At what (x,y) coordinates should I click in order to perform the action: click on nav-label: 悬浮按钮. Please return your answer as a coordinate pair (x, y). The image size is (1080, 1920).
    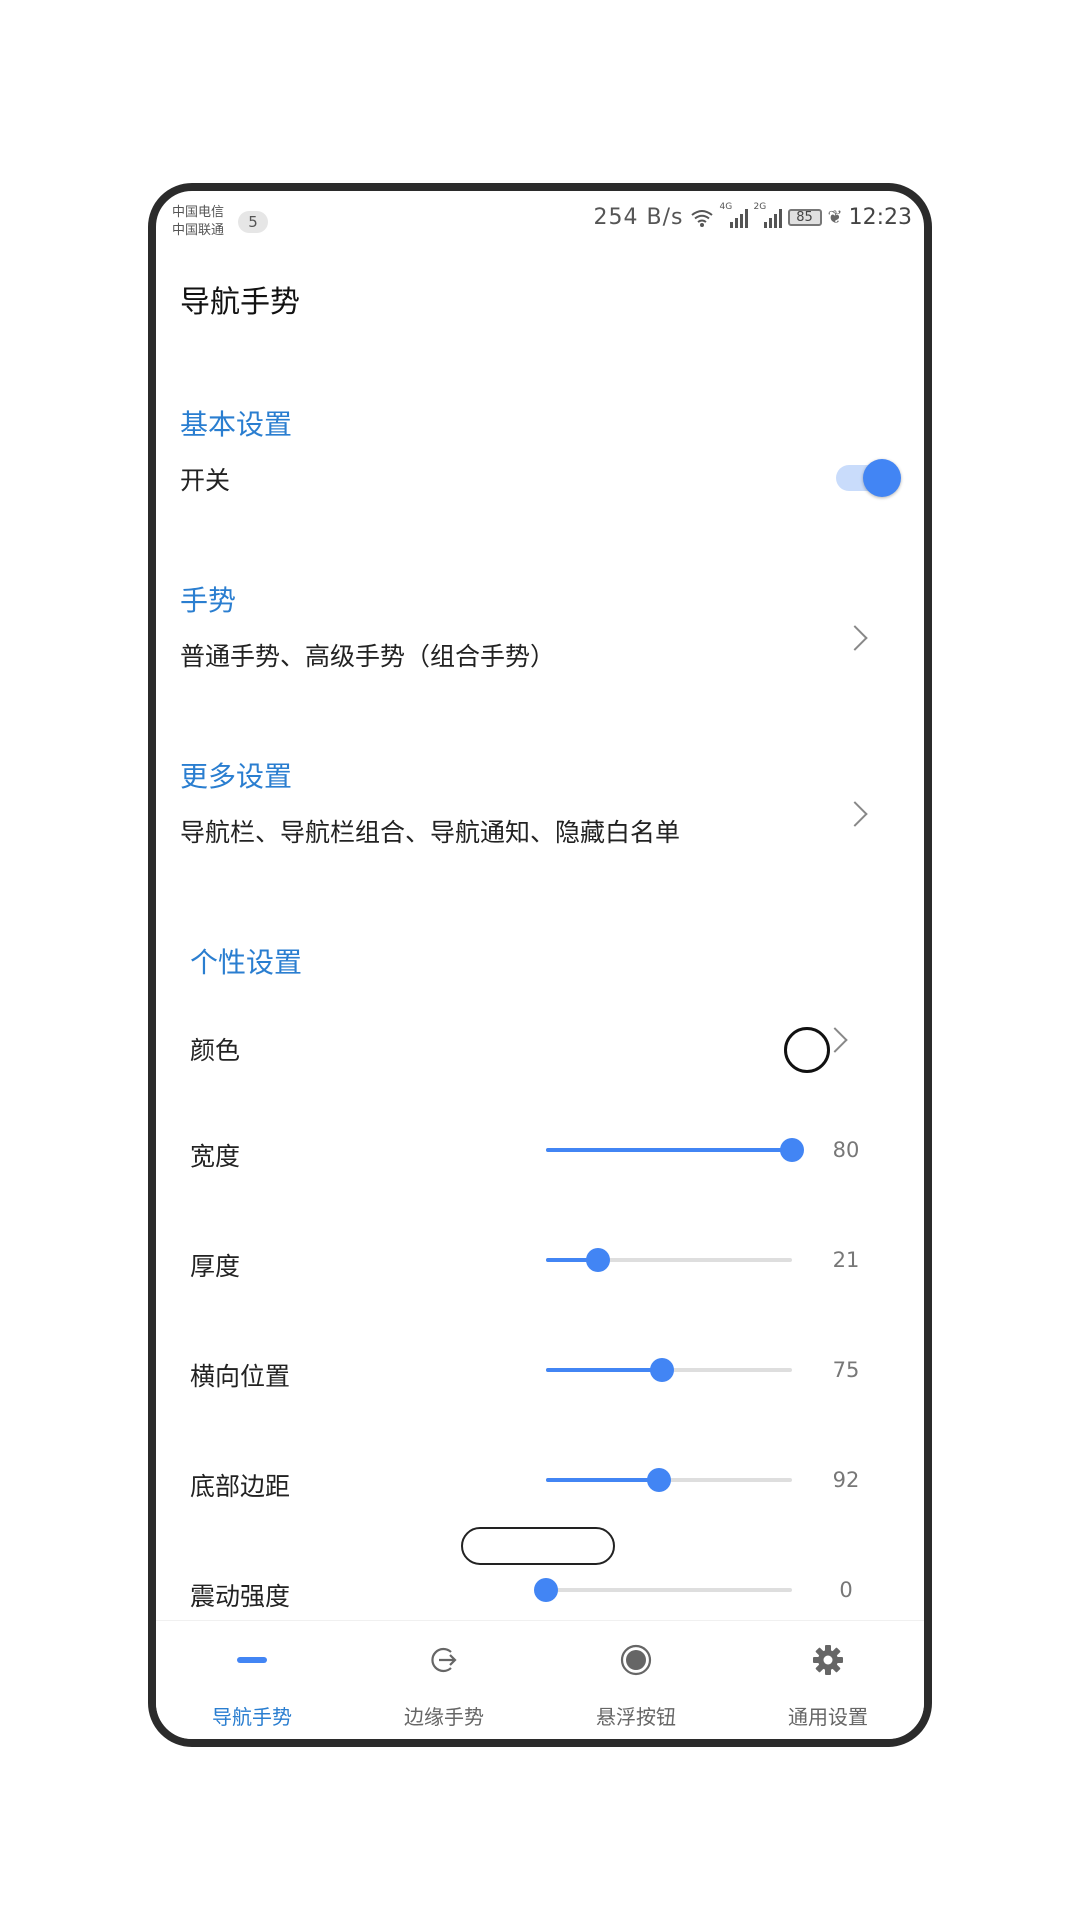
    Looking at the image, I should click on (636, 1717).